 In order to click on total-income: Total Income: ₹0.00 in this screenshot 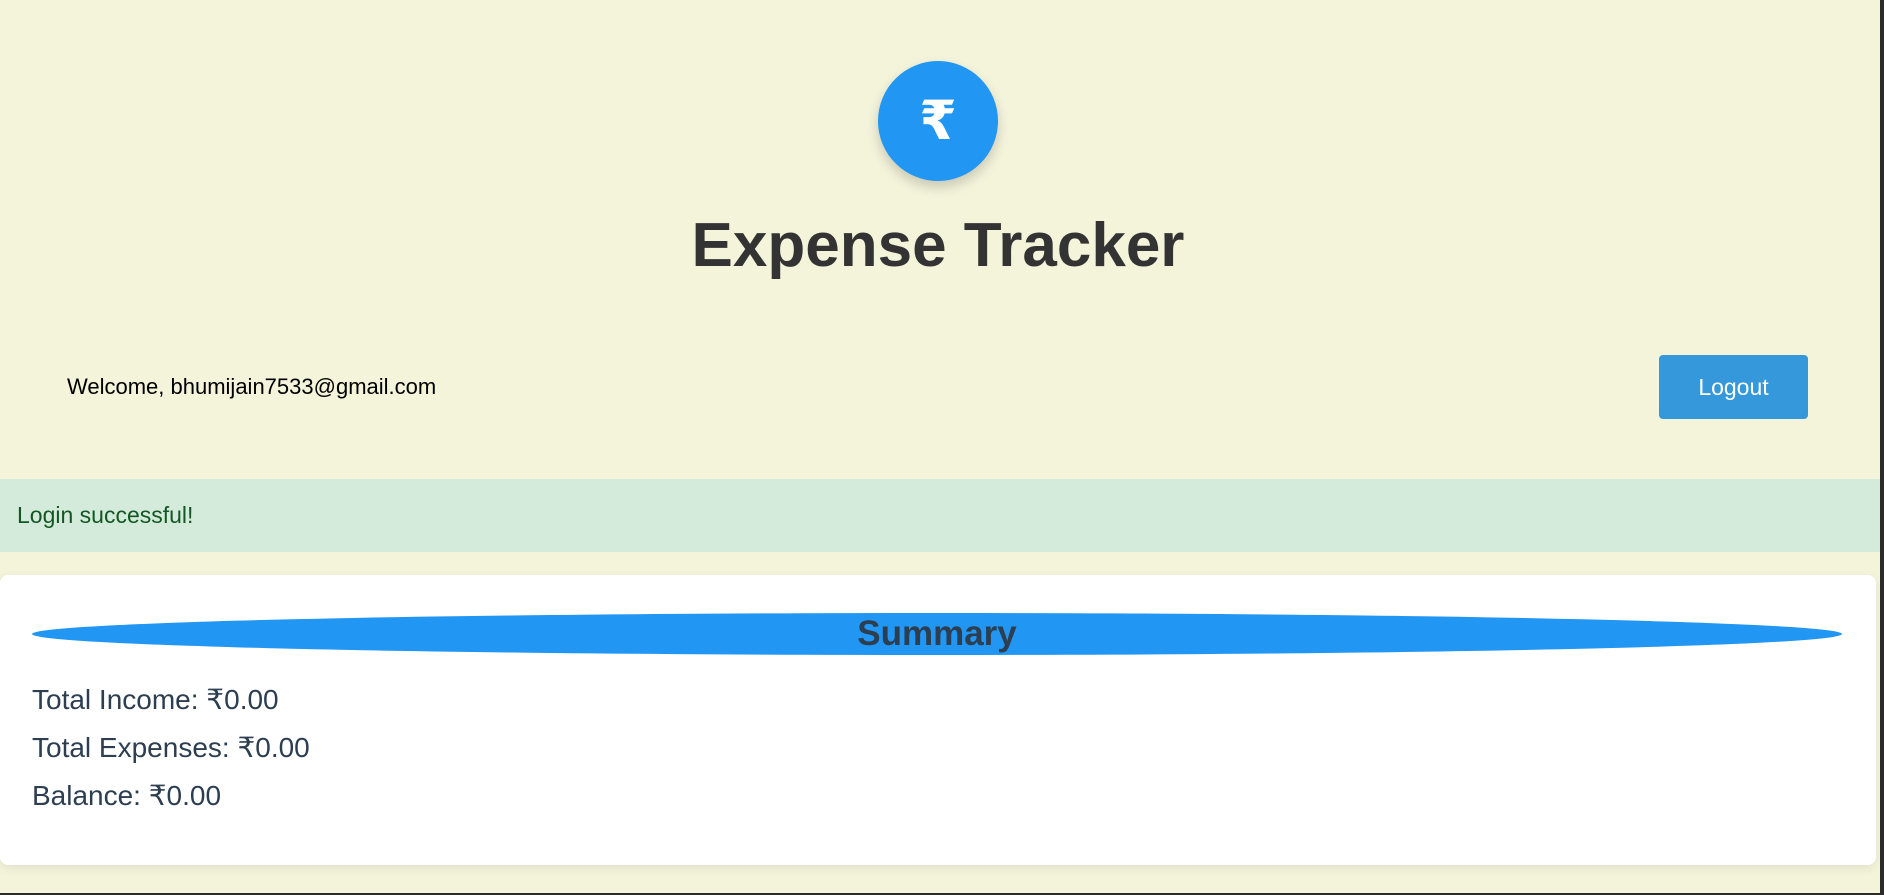, I will do `click(155, 699)`.